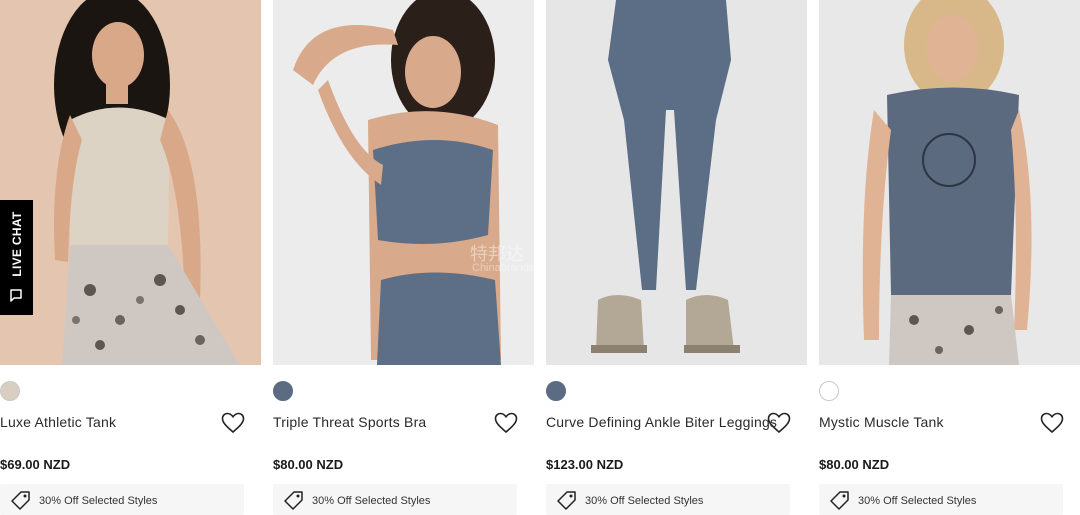  What do you see at coordinates (881, 422) in the screenshot?
I see `product-name: Mystic Muscle Tank` at bounding box center [881, 422].